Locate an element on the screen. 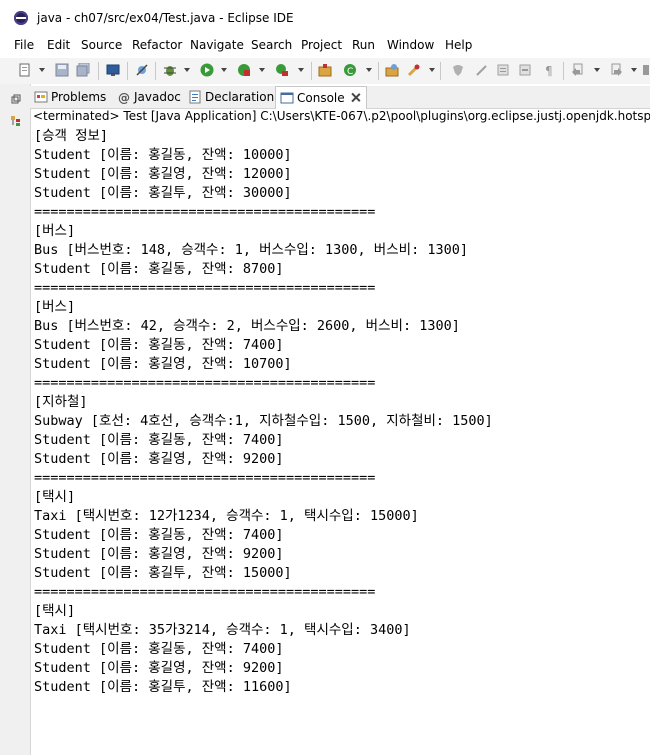 This screenshot has width=650, height=755. search-icon is located at coordinates (414, 70).